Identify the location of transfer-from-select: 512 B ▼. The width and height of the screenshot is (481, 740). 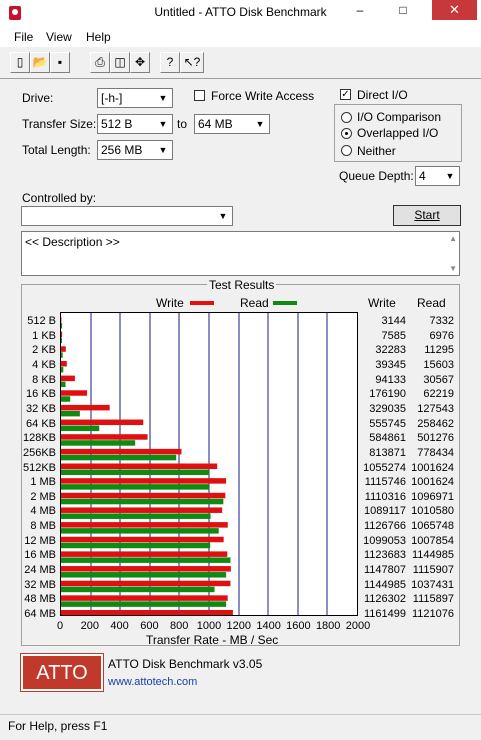
(135, 124).